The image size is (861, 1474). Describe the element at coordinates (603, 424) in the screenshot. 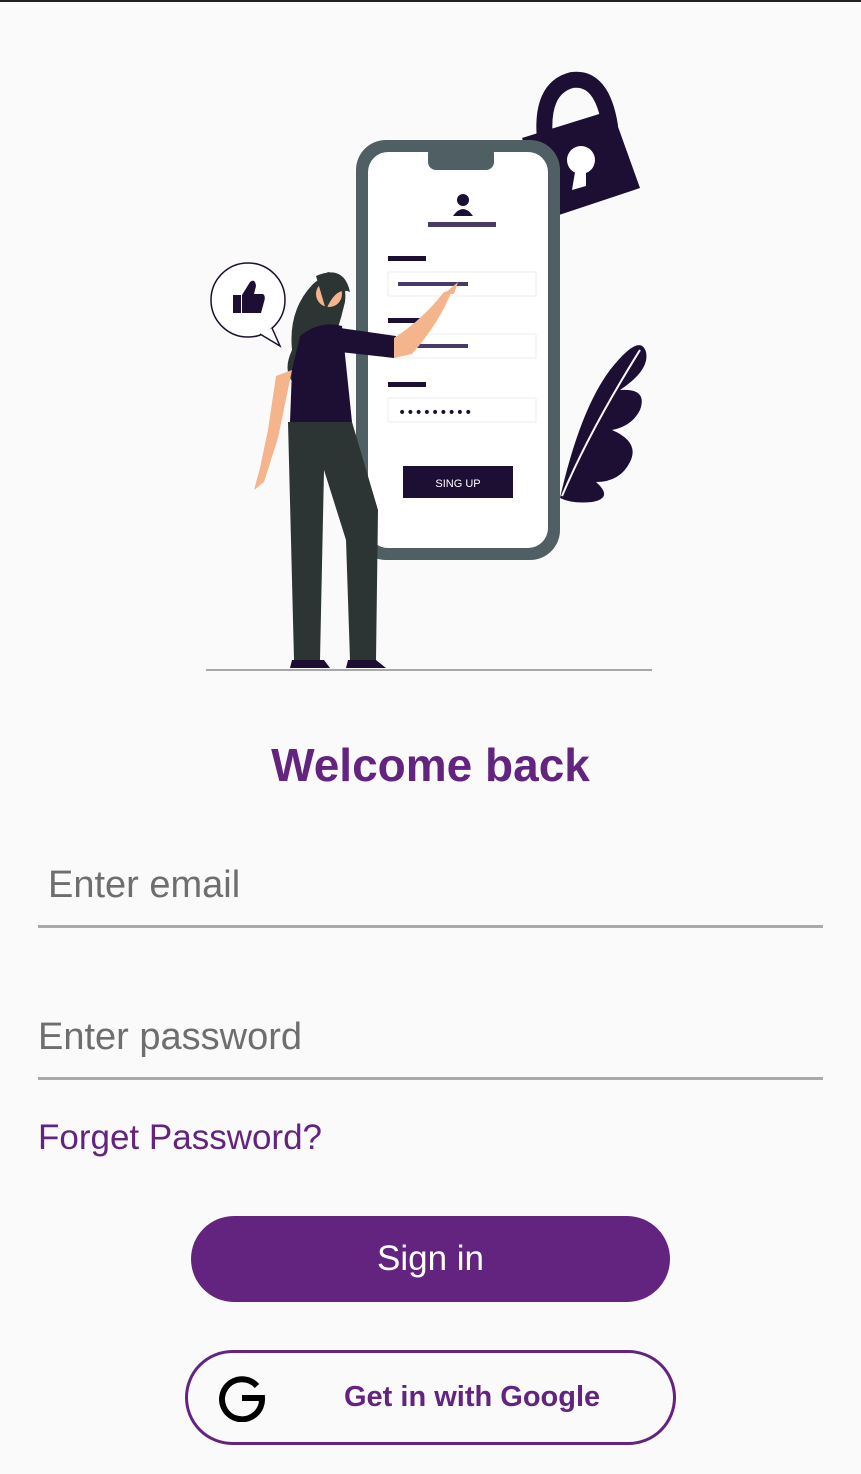

I see `leaf-decoration` at that location.